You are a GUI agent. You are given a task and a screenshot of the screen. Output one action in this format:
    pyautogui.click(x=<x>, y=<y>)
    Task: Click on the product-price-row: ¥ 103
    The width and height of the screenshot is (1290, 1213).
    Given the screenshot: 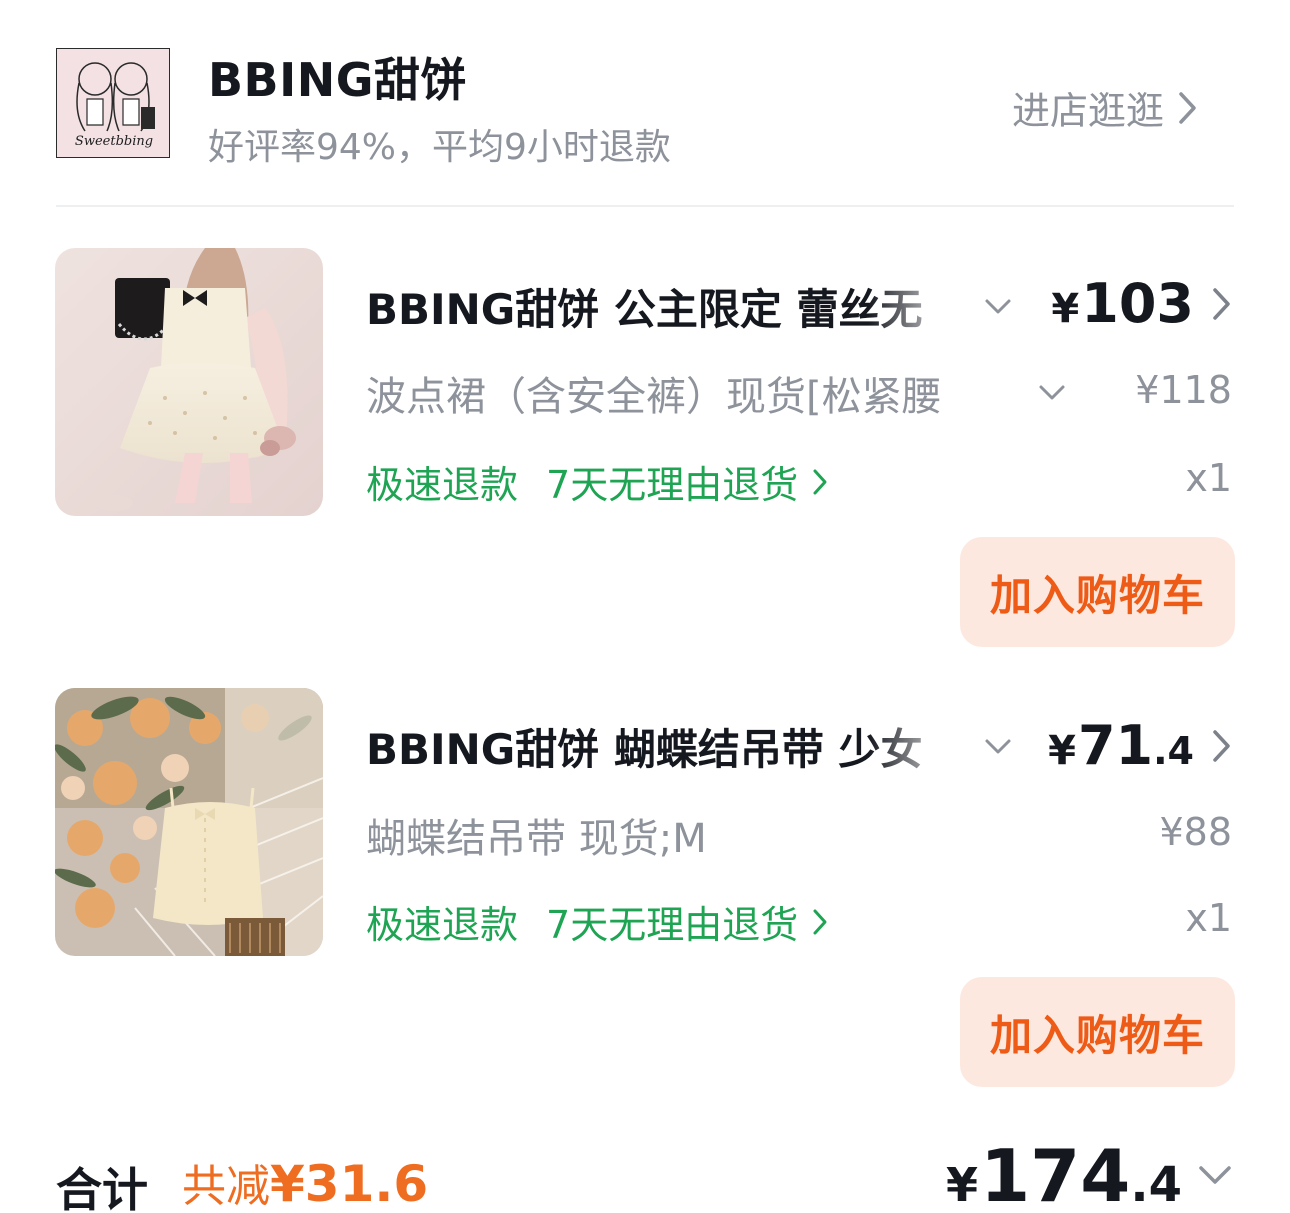 What is the action you would take?
    pyautogui.click(x=1141, y=303)
    